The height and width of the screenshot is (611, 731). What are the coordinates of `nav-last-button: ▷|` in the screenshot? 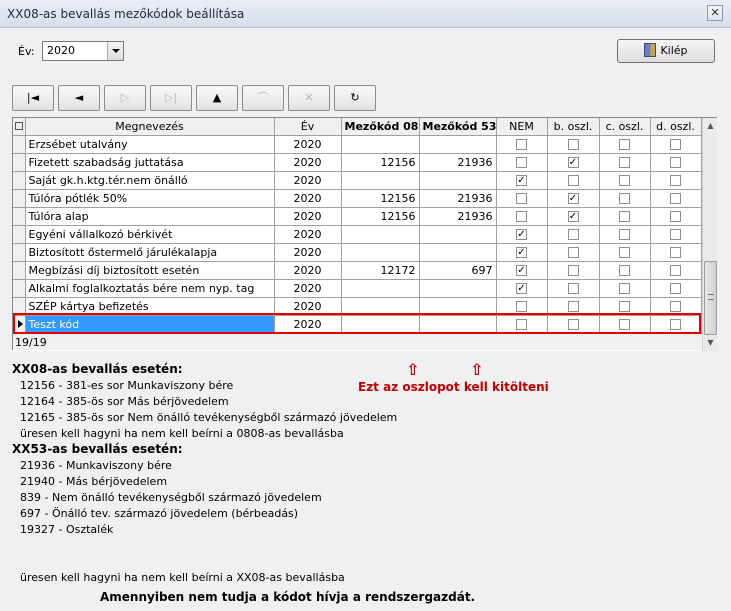 It's located at (171, 98).